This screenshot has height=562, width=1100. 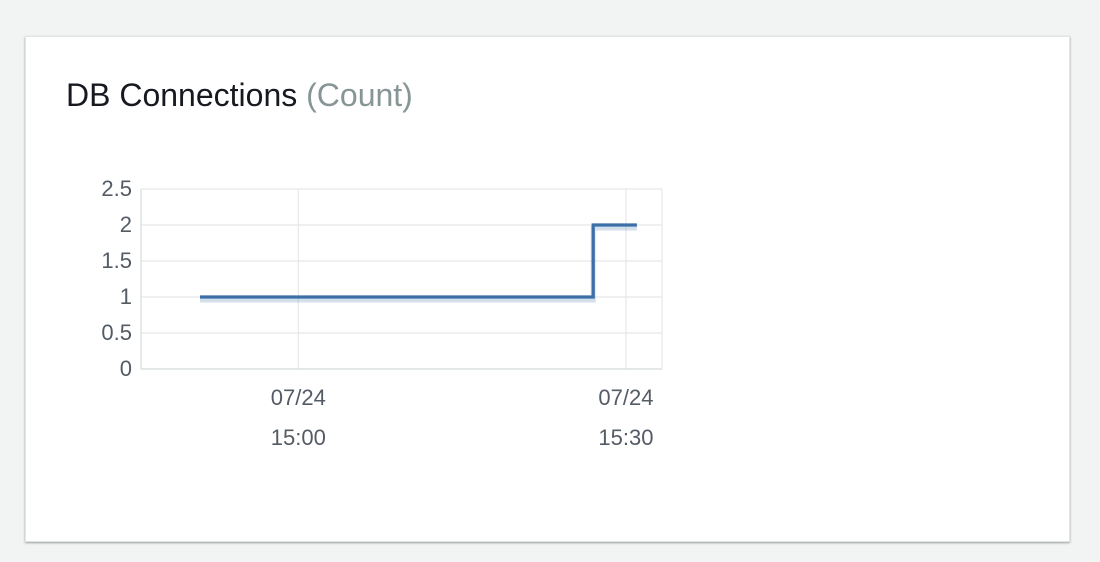 I want to click on chart-series, so click(x=418, y=263).